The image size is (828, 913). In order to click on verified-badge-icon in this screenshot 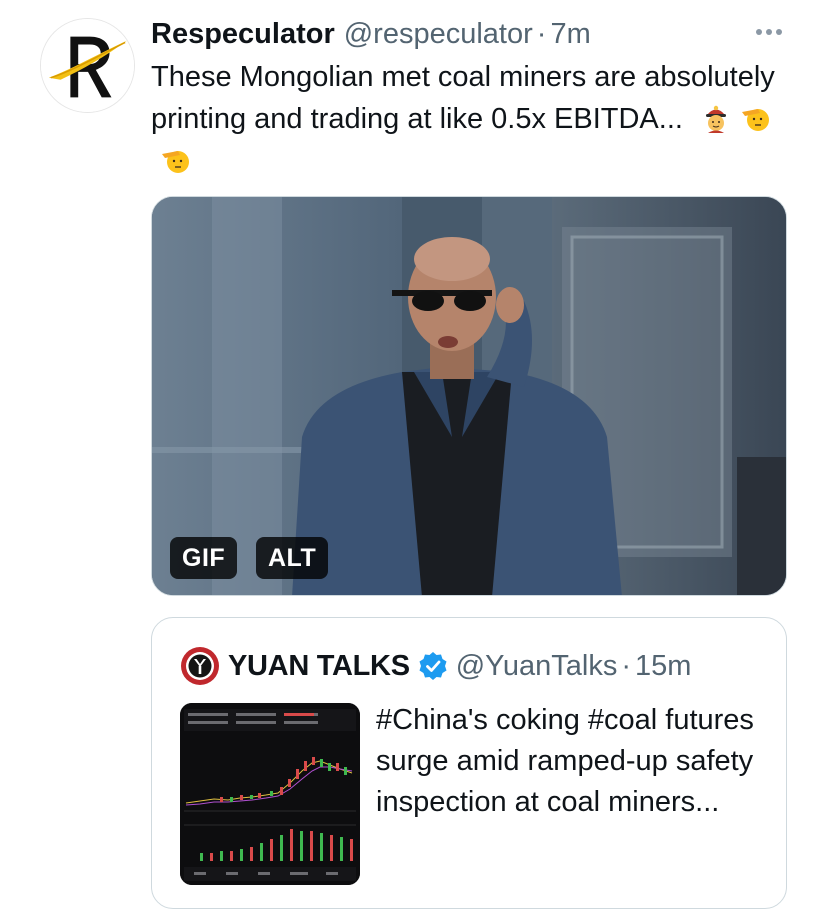, I will do `click(433, 666)`.